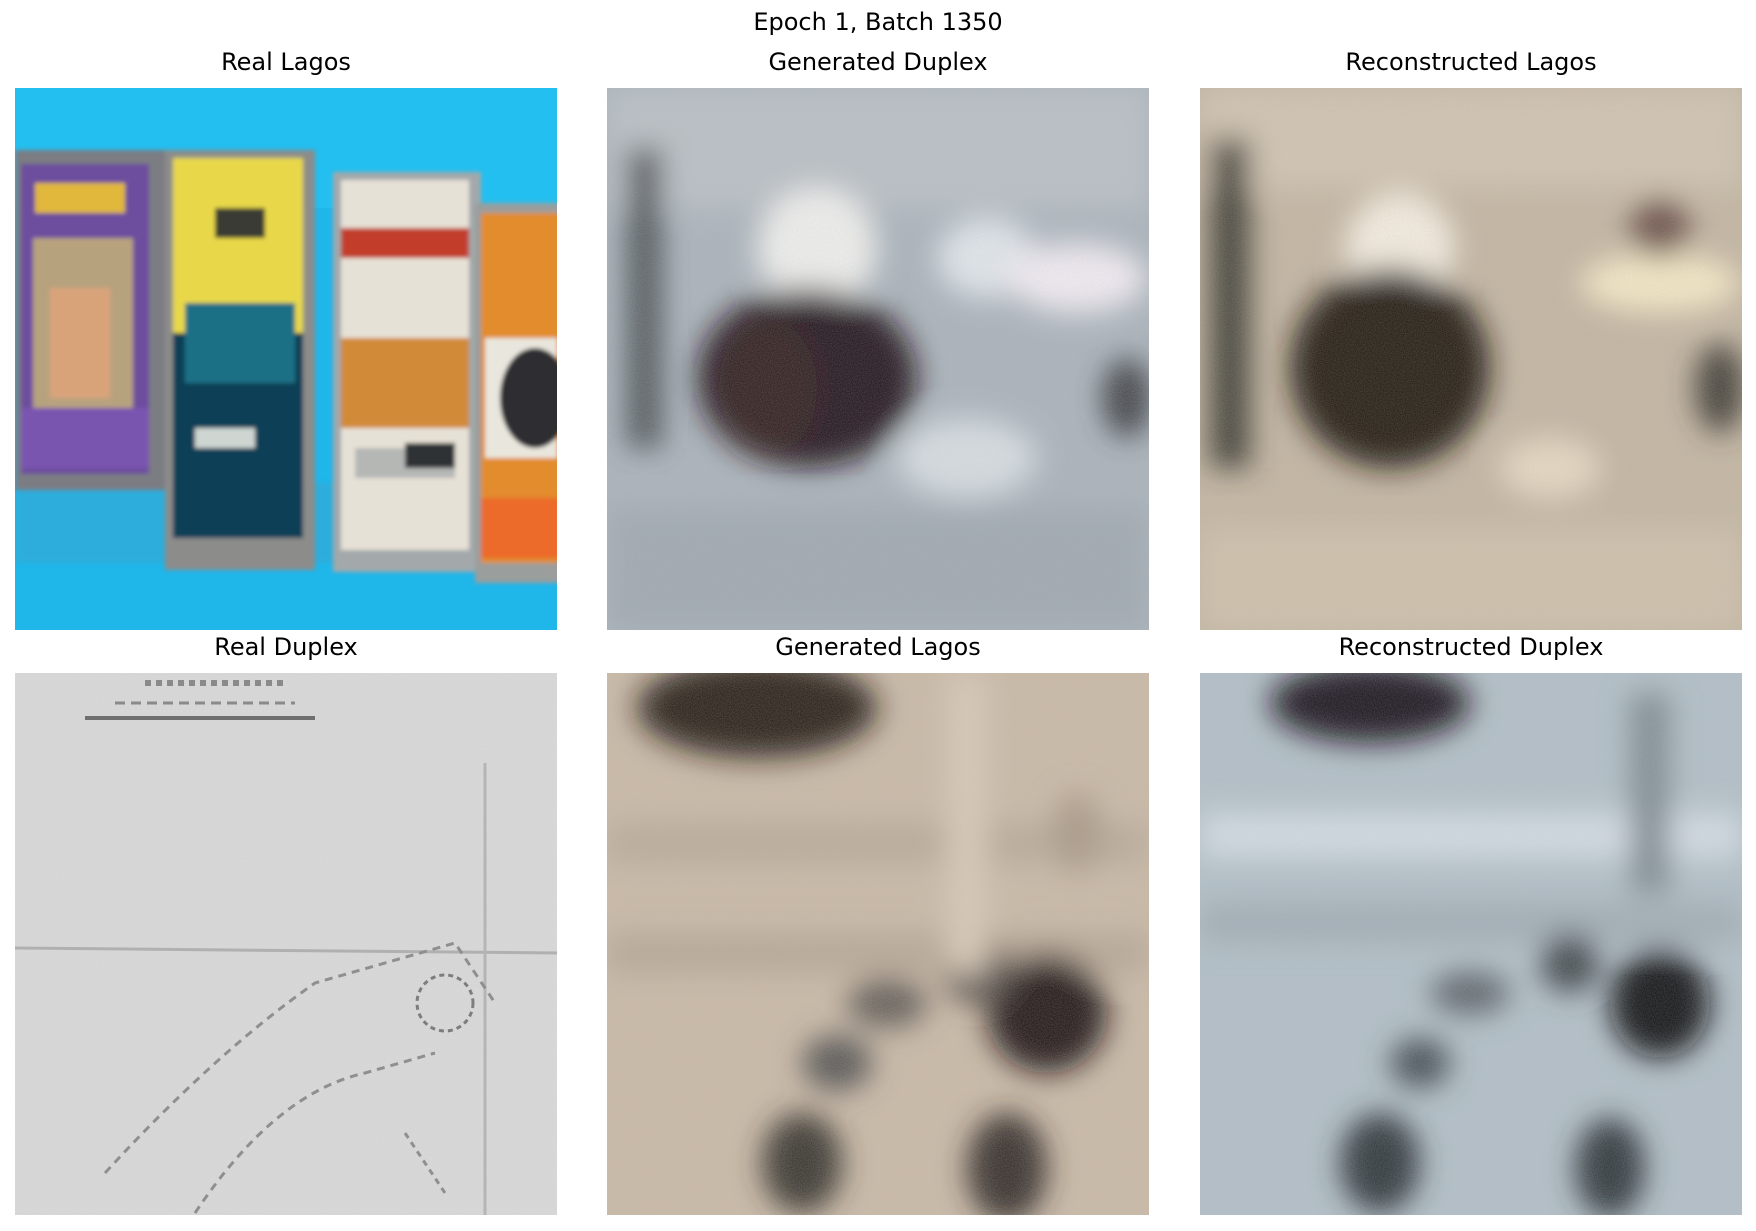  I want to click on panel-title-real-lagos: Real Lagos, so click(286, 62).